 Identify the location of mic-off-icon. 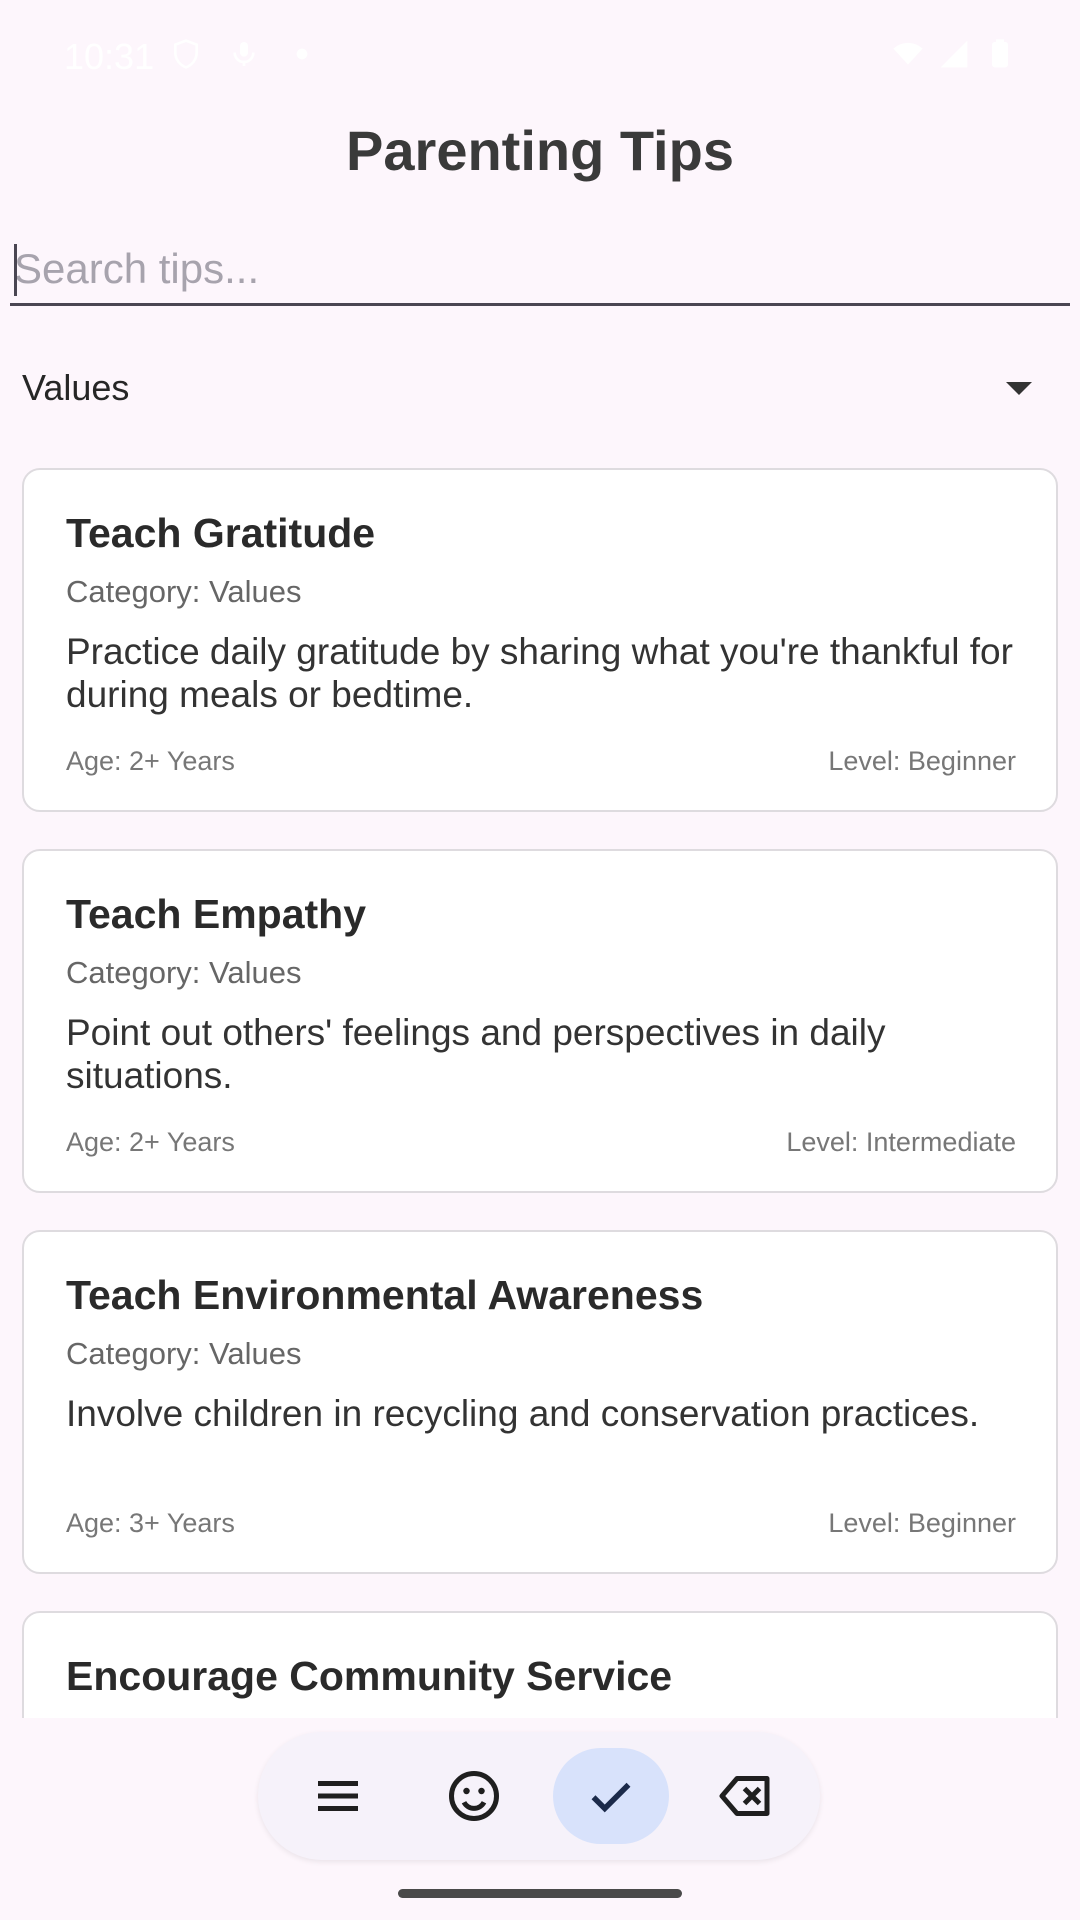
(244, 54).